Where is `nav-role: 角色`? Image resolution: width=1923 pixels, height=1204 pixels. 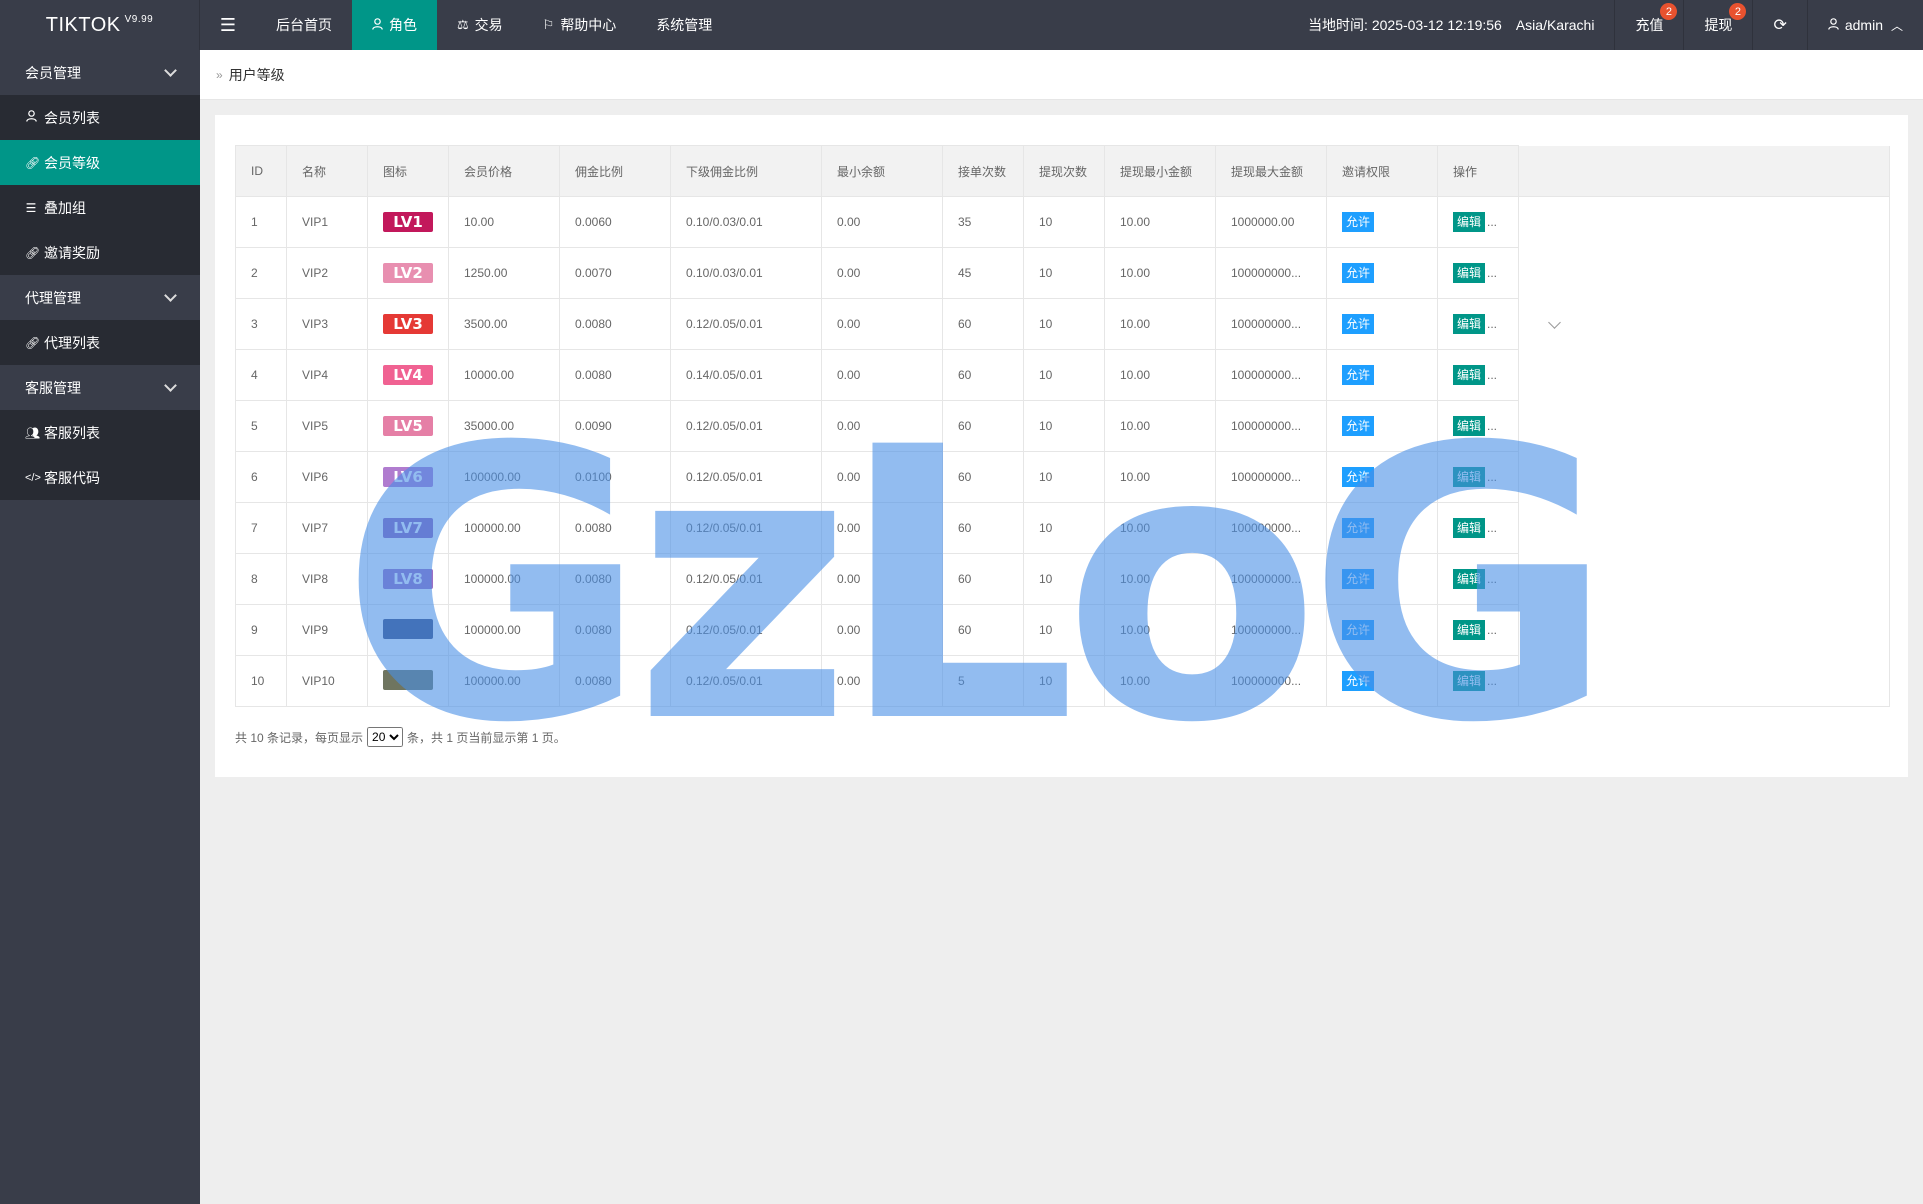 nav-role: 角色 is located at coordinates (394, 25).